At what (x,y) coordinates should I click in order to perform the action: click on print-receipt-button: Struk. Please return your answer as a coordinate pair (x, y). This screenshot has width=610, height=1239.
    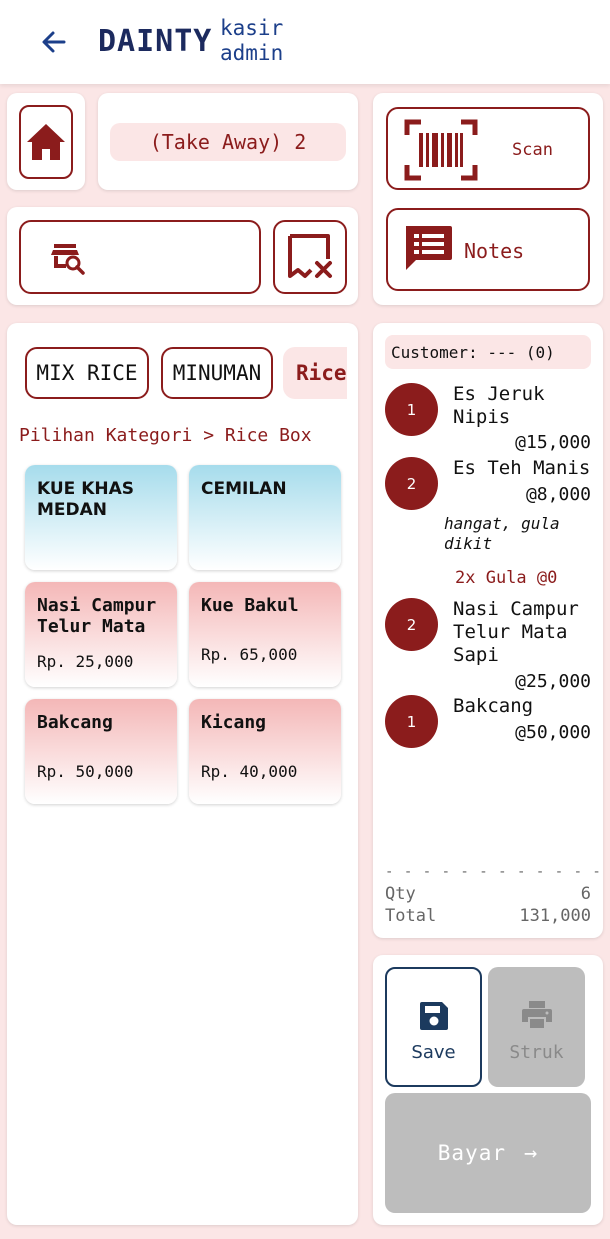
    Looking at the image, I should click on (536, 1027).